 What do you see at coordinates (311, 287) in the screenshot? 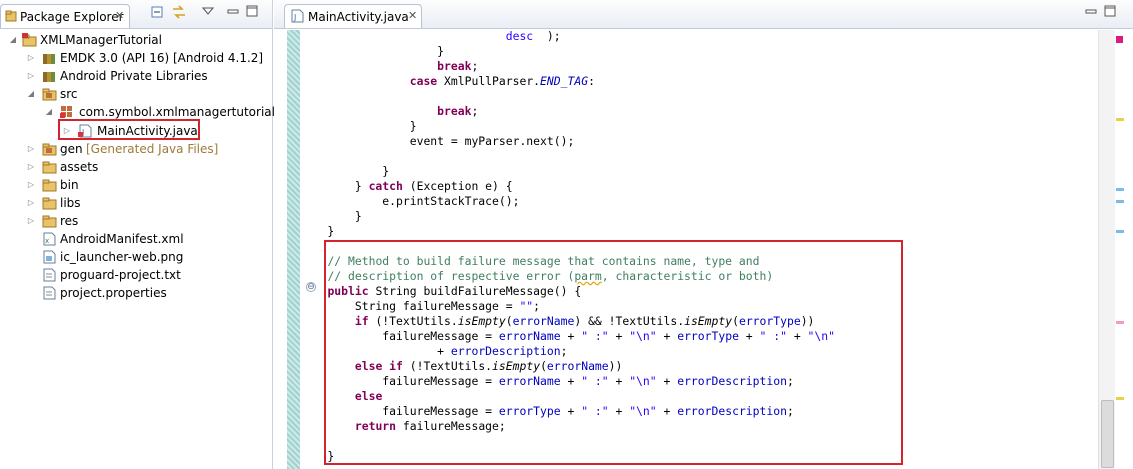
I see `fold-toggle-icon: ⊖` at bounding box center [311, 287].